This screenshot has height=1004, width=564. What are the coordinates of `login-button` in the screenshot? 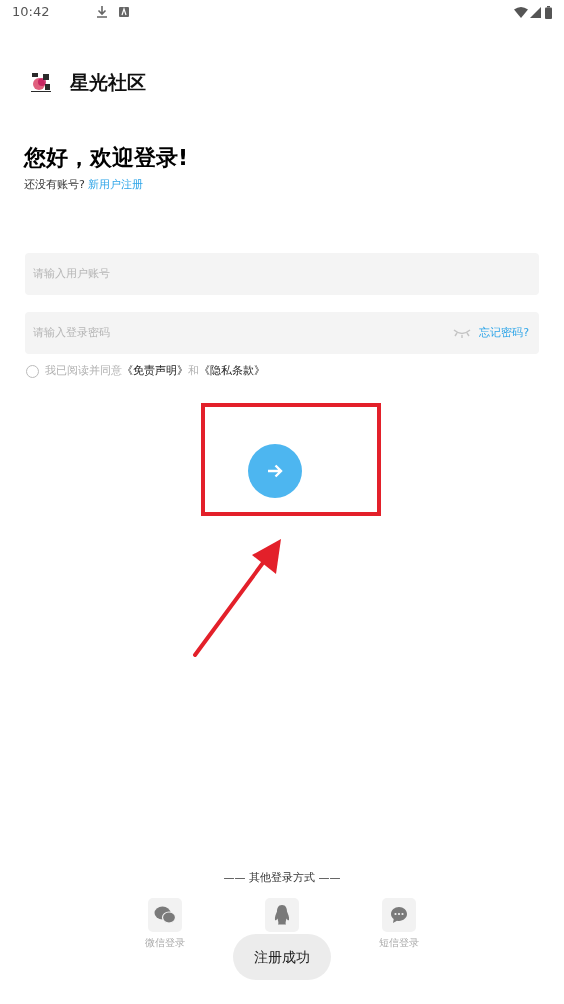 It's located at (275, 470).